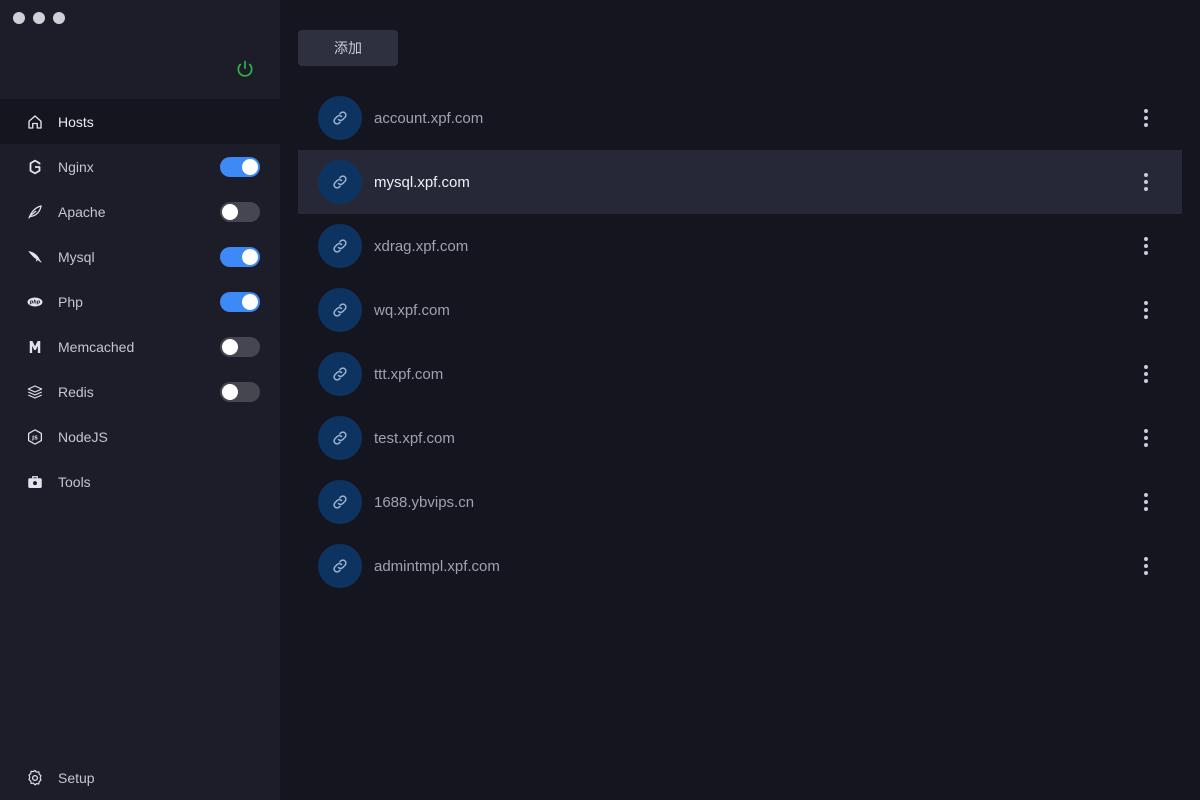 The height and width of the screenshot is (800, 1200). What do you see at coordinates (409, 374) in the screenshot?
I see `host-name: ttt.xpf.com` at bounding box center [409, 374].